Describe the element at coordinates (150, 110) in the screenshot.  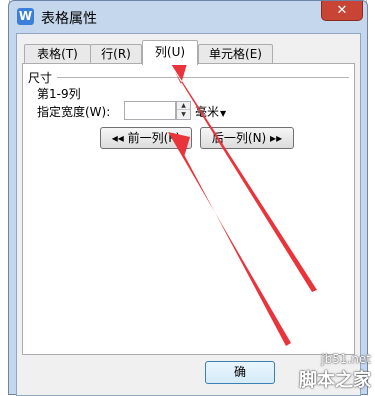
I see `width-input` at that location.